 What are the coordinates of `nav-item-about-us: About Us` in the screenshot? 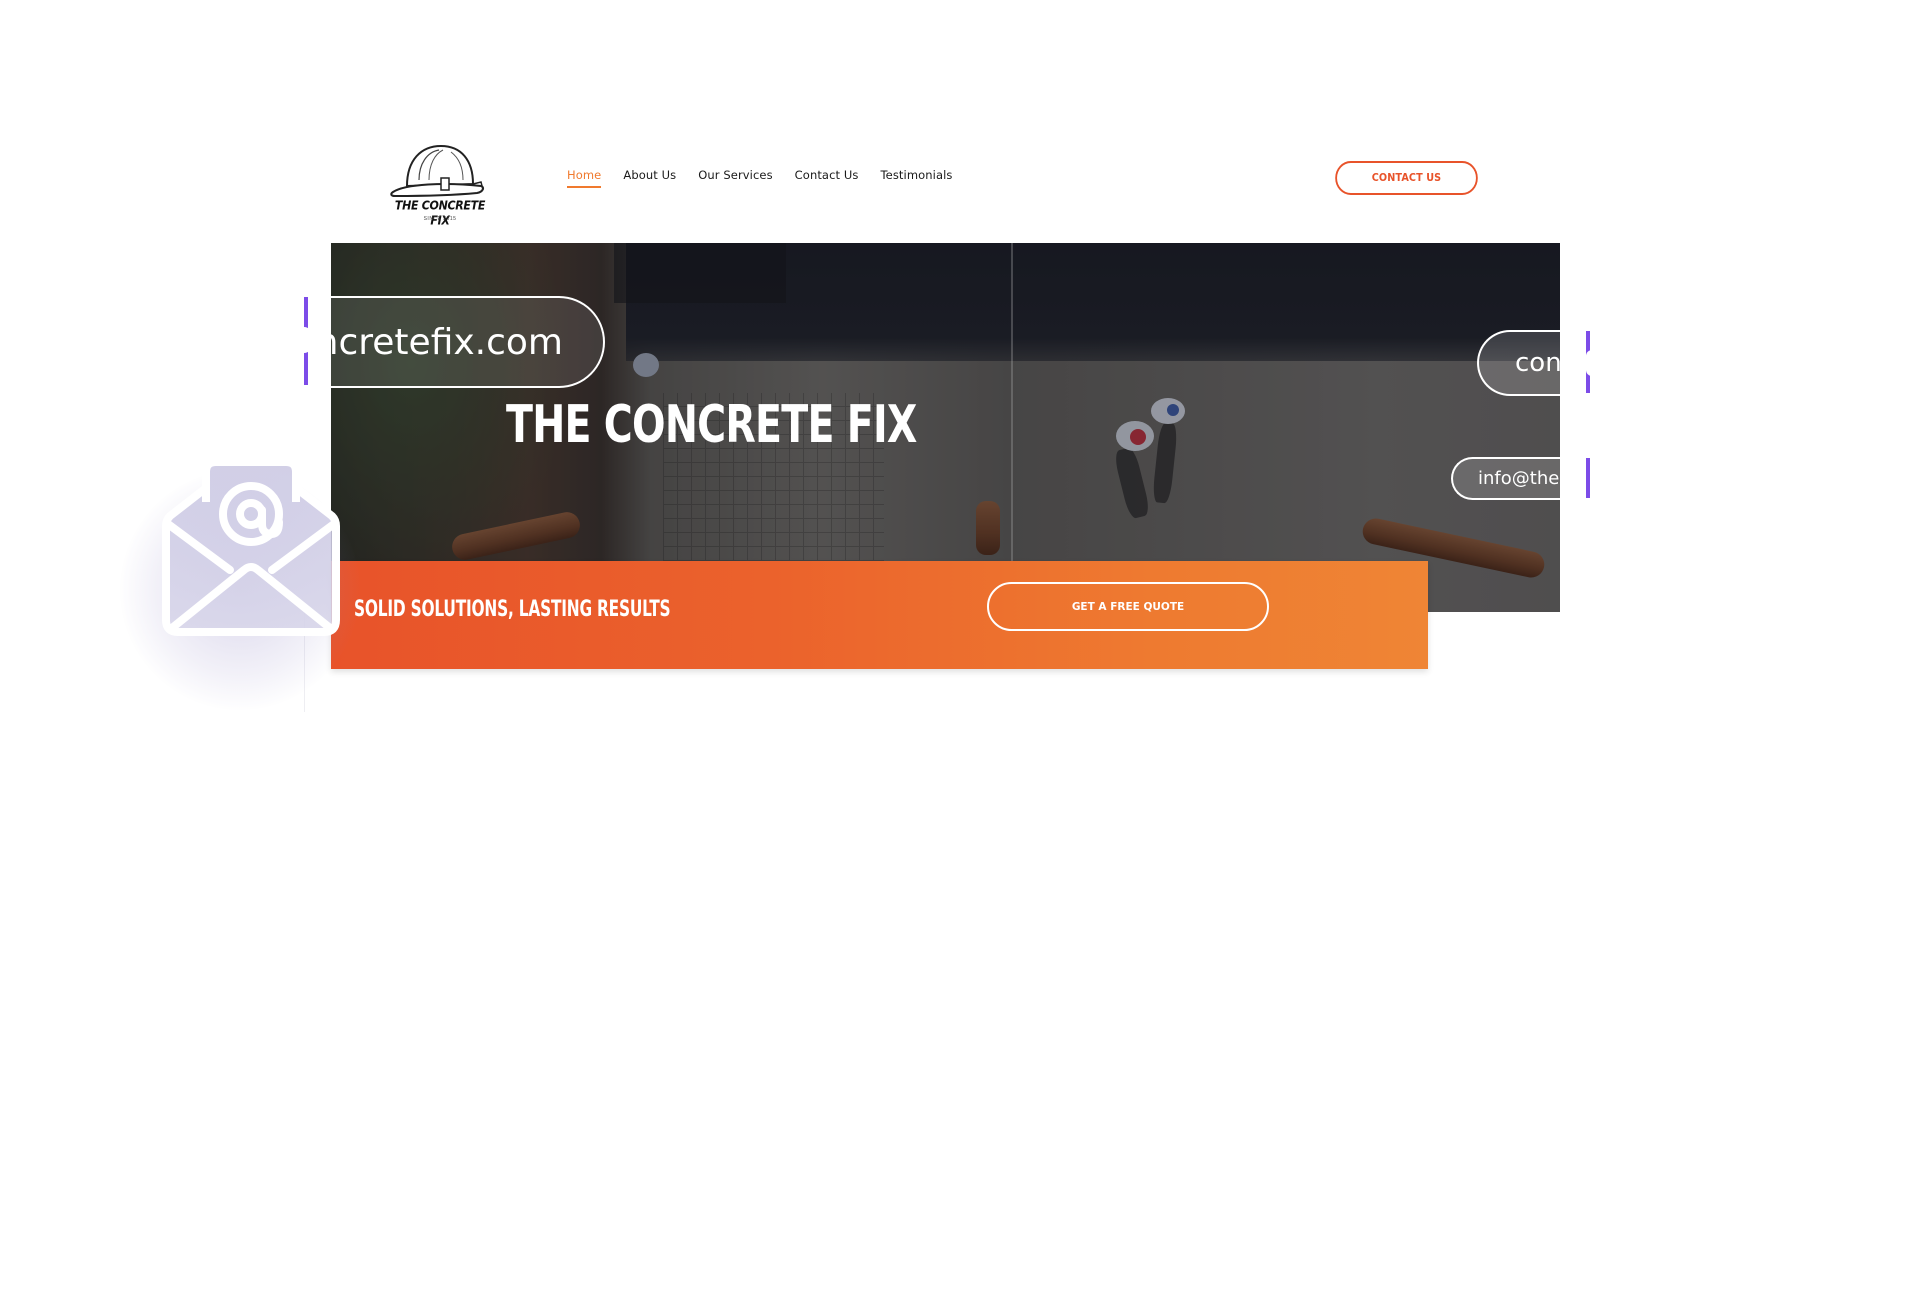 It's located at (649, 178).